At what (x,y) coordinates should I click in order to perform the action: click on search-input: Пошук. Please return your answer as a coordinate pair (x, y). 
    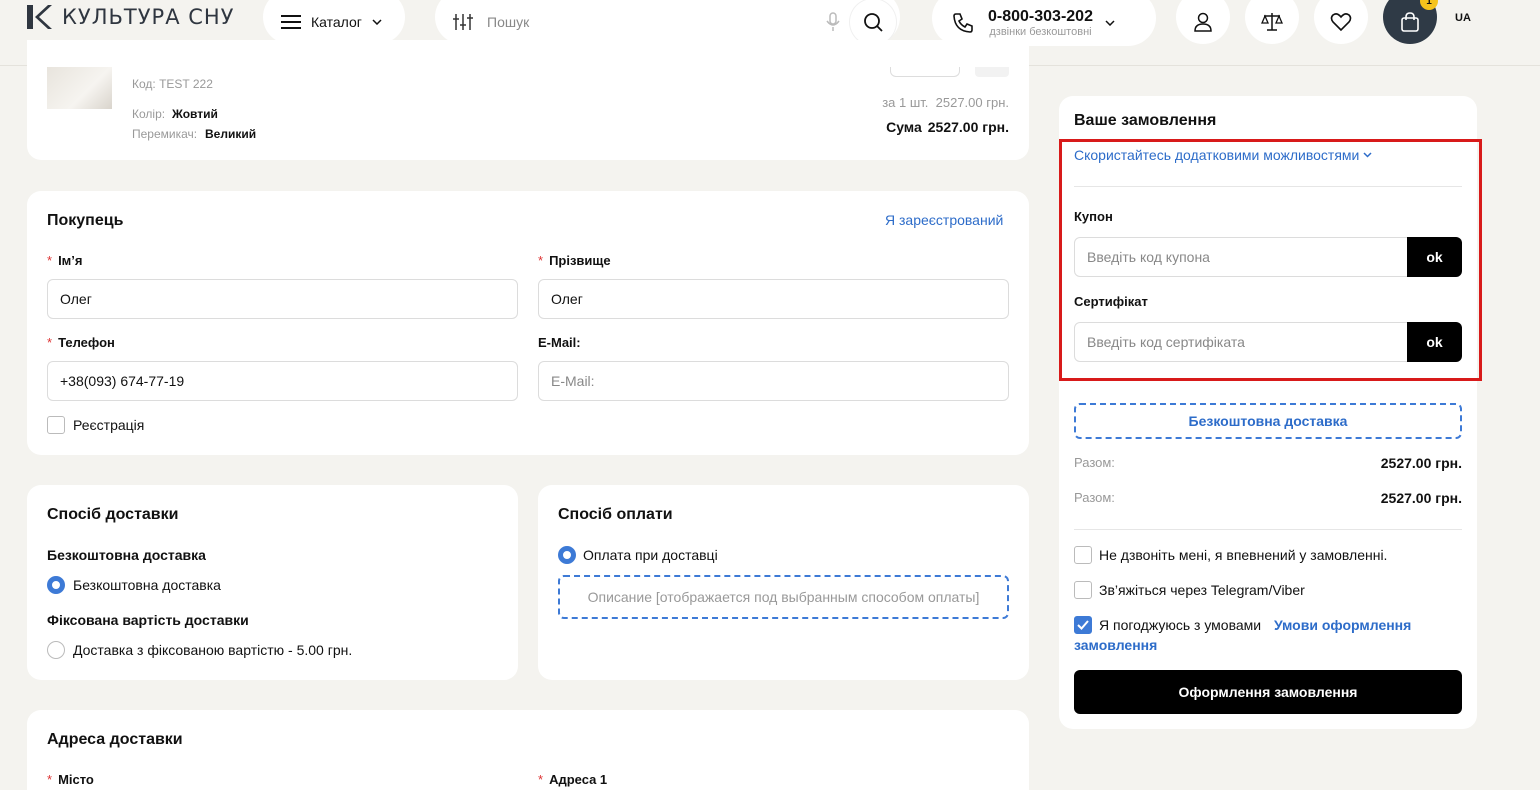
    Looking at the image, I should click on (656, 22).